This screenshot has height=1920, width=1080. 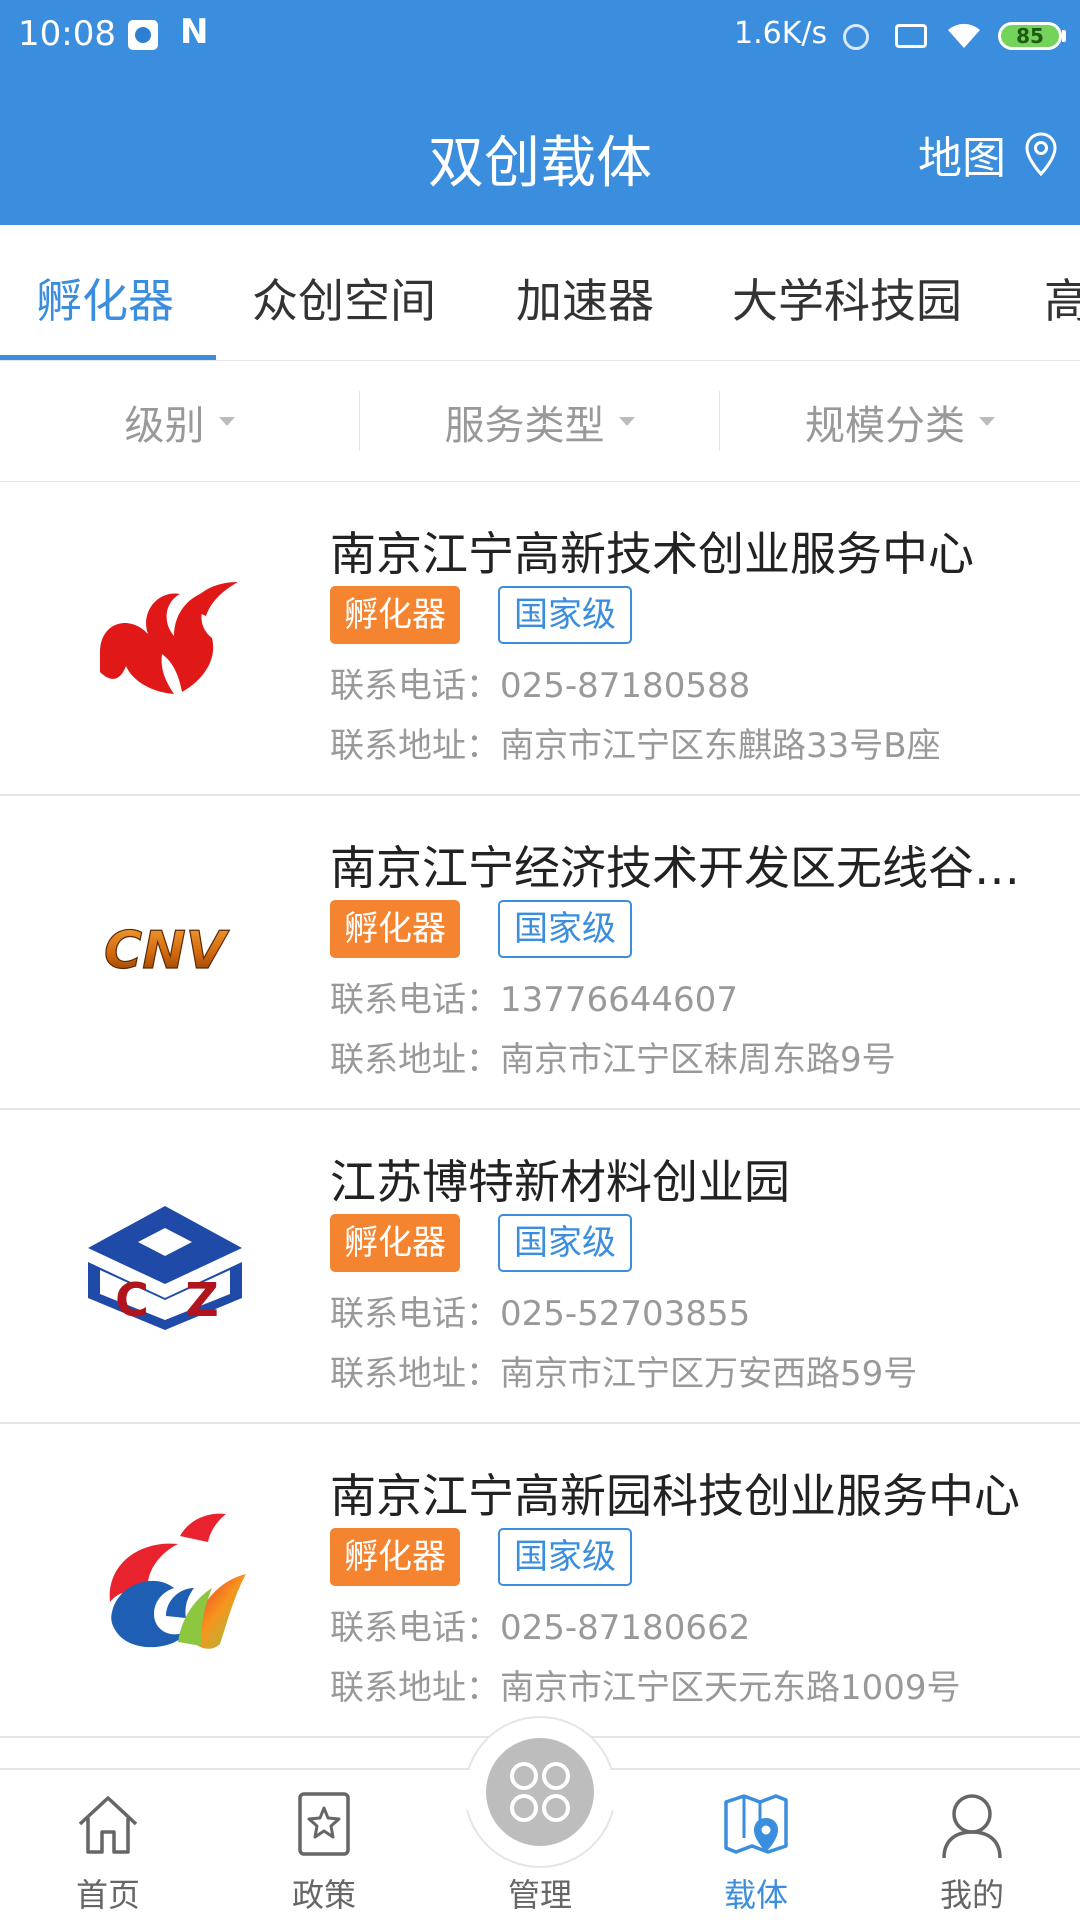 I want to click on cz-logo-z: Z, so click(x=201, y=1300).